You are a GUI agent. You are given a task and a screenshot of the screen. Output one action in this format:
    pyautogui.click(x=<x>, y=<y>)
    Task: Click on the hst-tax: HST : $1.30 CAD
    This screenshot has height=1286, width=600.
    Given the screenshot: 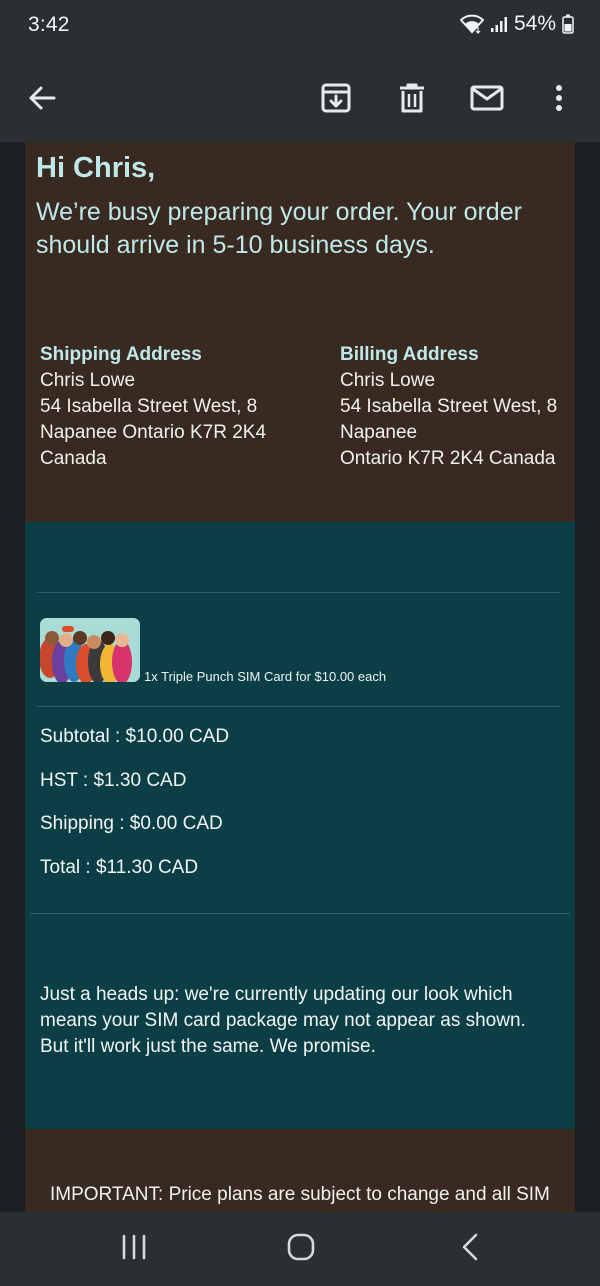 What is the action you would take?
    pyautogui.click(x=113, y=780)
    